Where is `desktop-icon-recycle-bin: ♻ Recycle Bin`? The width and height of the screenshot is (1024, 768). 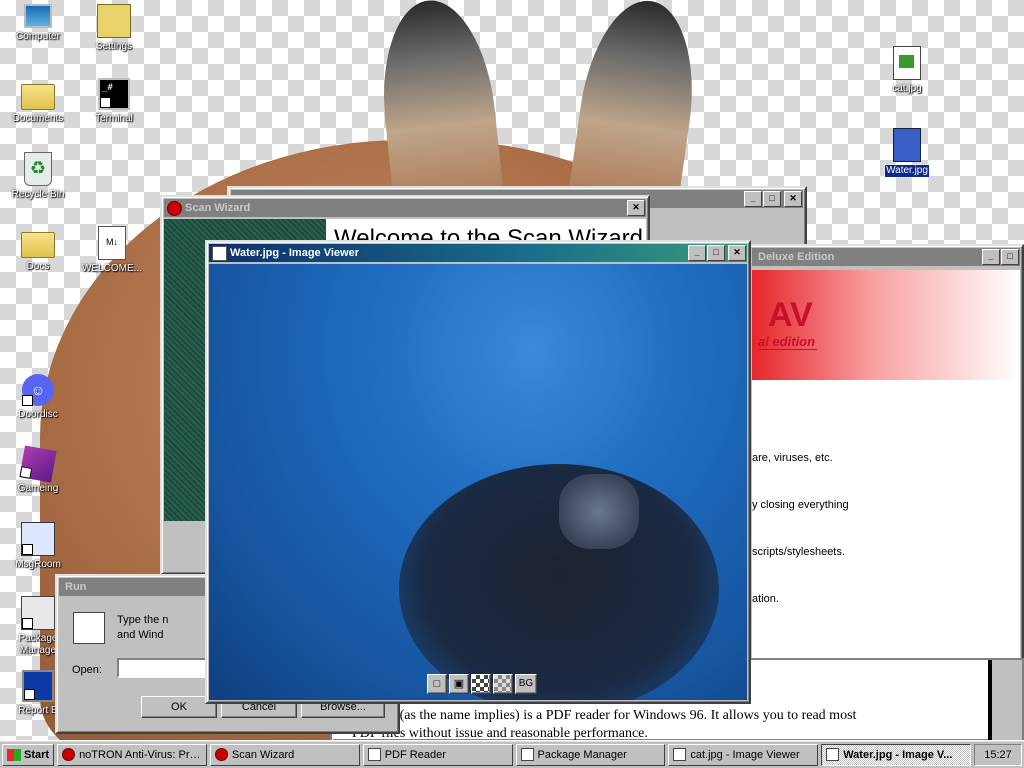
desktop-icon-recycle-bin: ♻ Recycle Bin is located at coordinates (38, 176).